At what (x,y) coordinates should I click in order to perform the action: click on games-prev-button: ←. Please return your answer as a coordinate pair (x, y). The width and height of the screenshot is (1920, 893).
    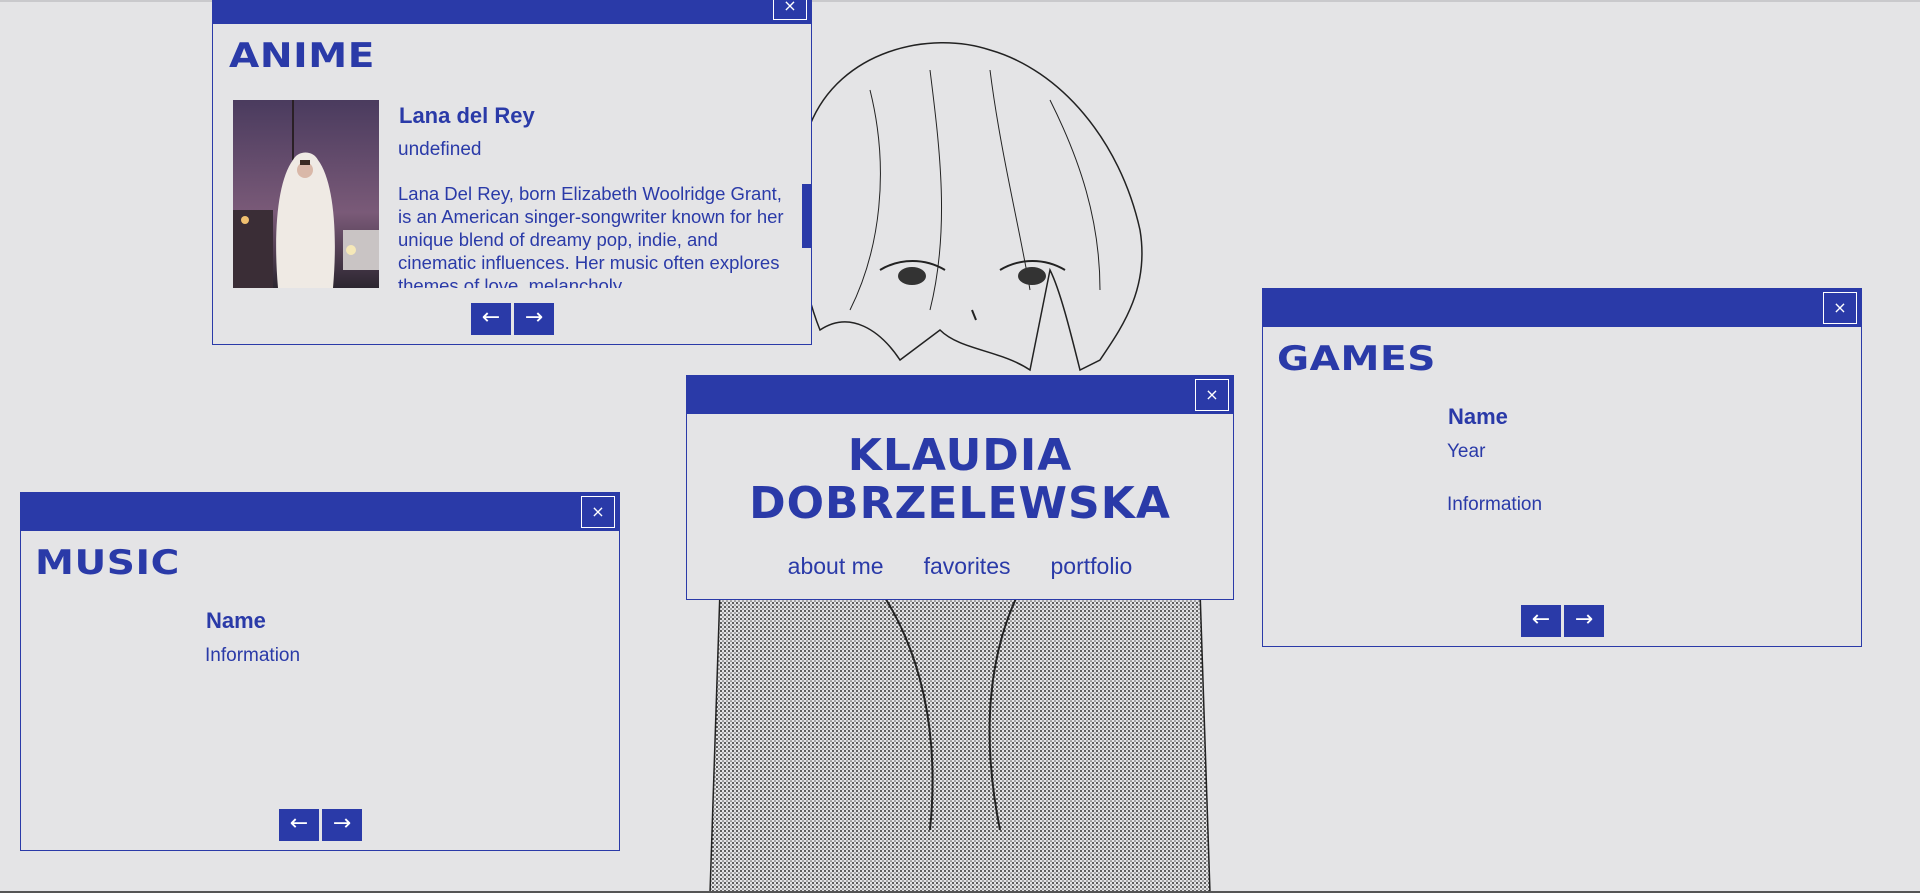
    Looking at the image, I should click on (1541, 621).